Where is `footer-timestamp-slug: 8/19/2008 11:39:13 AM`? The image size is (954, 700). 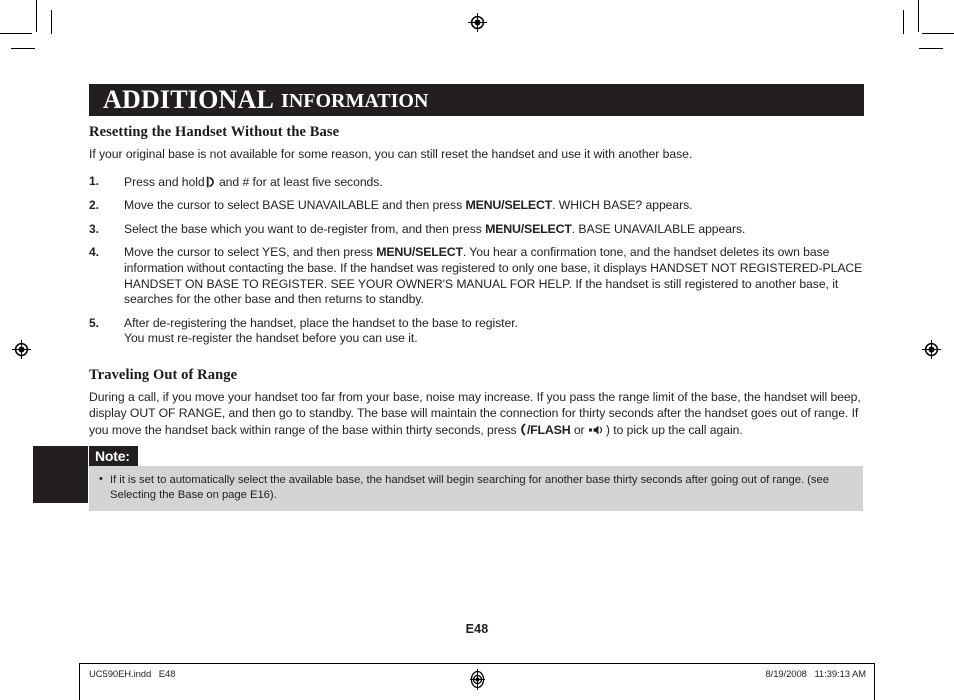
footer-timestamp-slug: 8/19/2008 11:39:13 AM is located at coordinates (815, 674).